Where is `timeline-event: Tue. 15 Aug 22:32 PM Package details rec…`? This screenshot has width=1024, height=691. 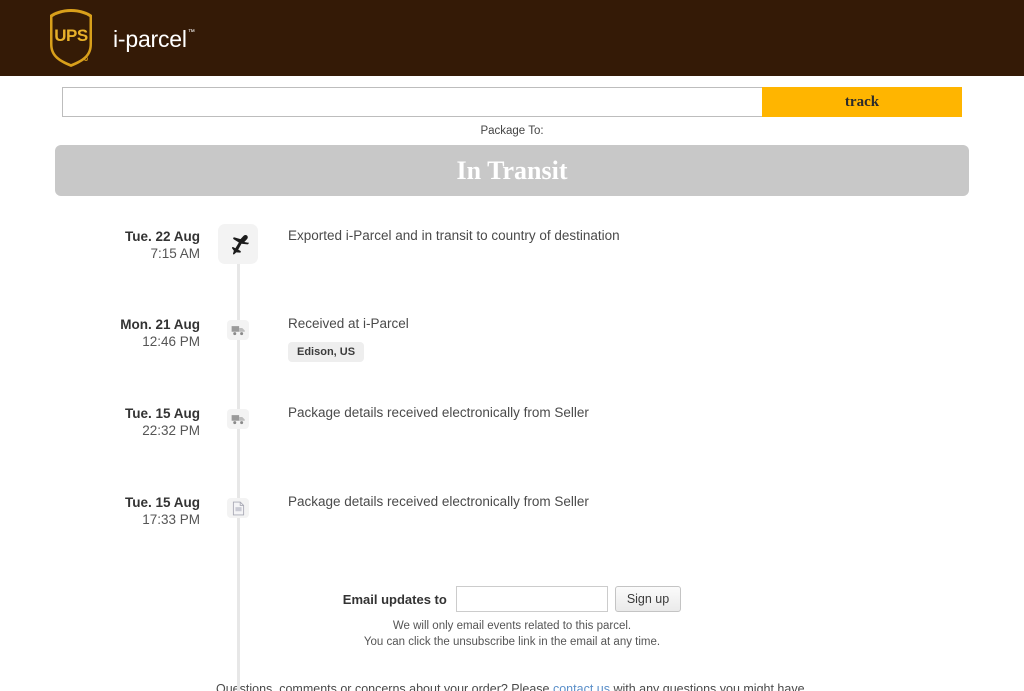 timeline-event: Tue. 15 Aug 22:32 PM Package details rec… is located at coordinates (512, 442).